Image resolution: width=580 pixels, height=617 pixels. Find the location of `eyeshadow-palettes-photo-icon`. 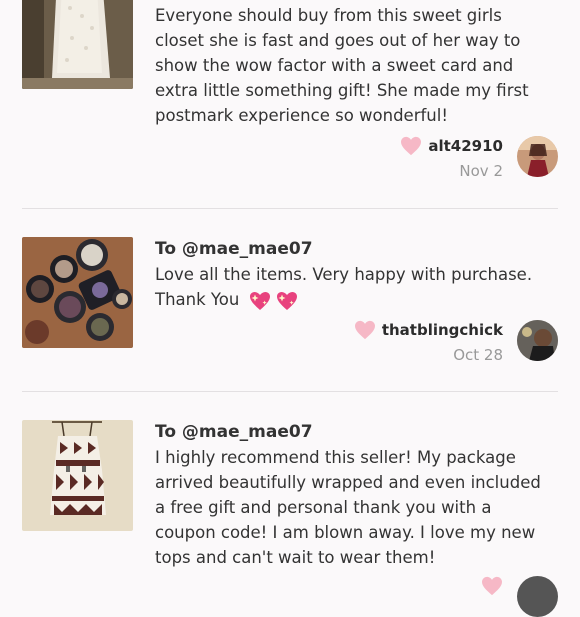

eyeshadow-palettes-photo-icon is located at coordinates (77, 292).